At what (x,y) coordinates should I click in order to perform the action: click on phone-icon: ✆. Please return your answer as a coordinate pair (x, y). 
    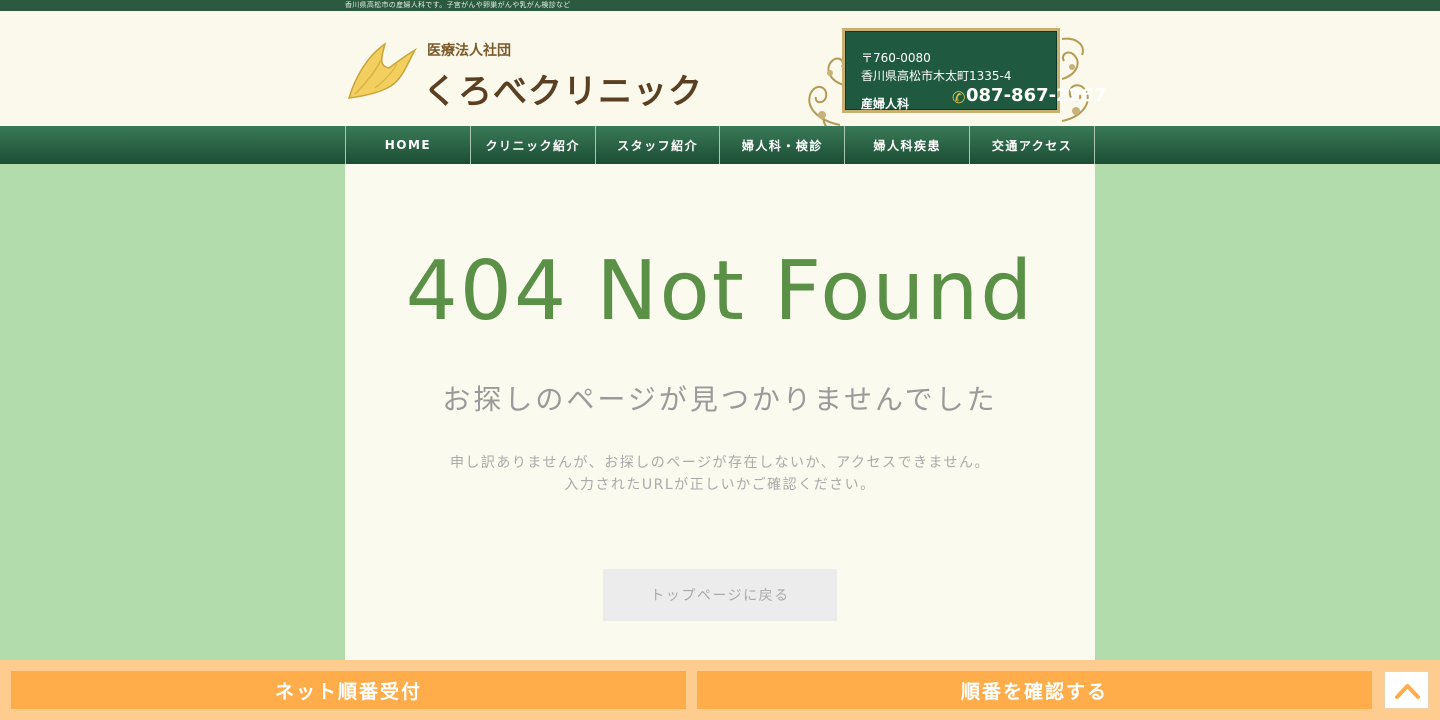
    Looking at the image, I should click on (959, 97).